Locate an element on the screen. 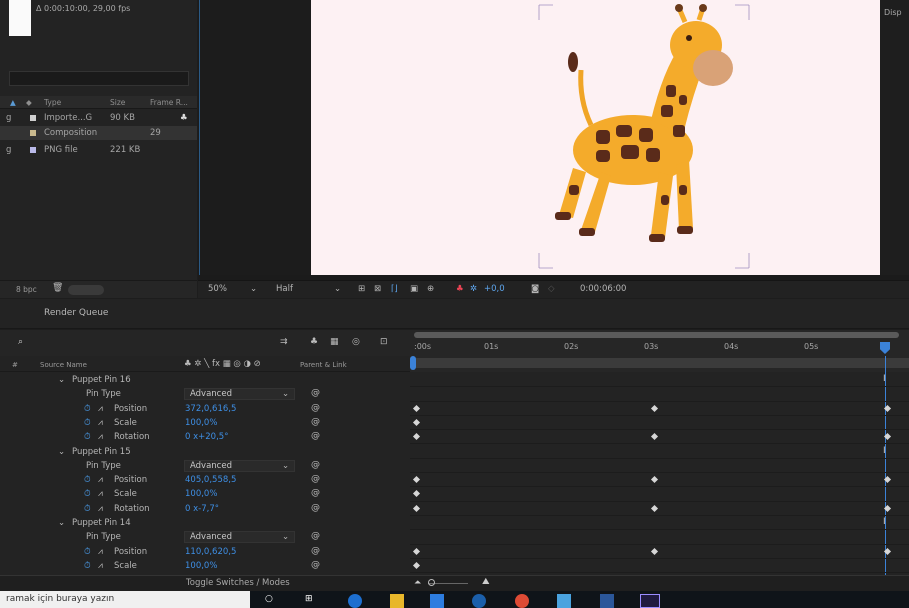  after-effects-icon is located at coordinates (650, 601).